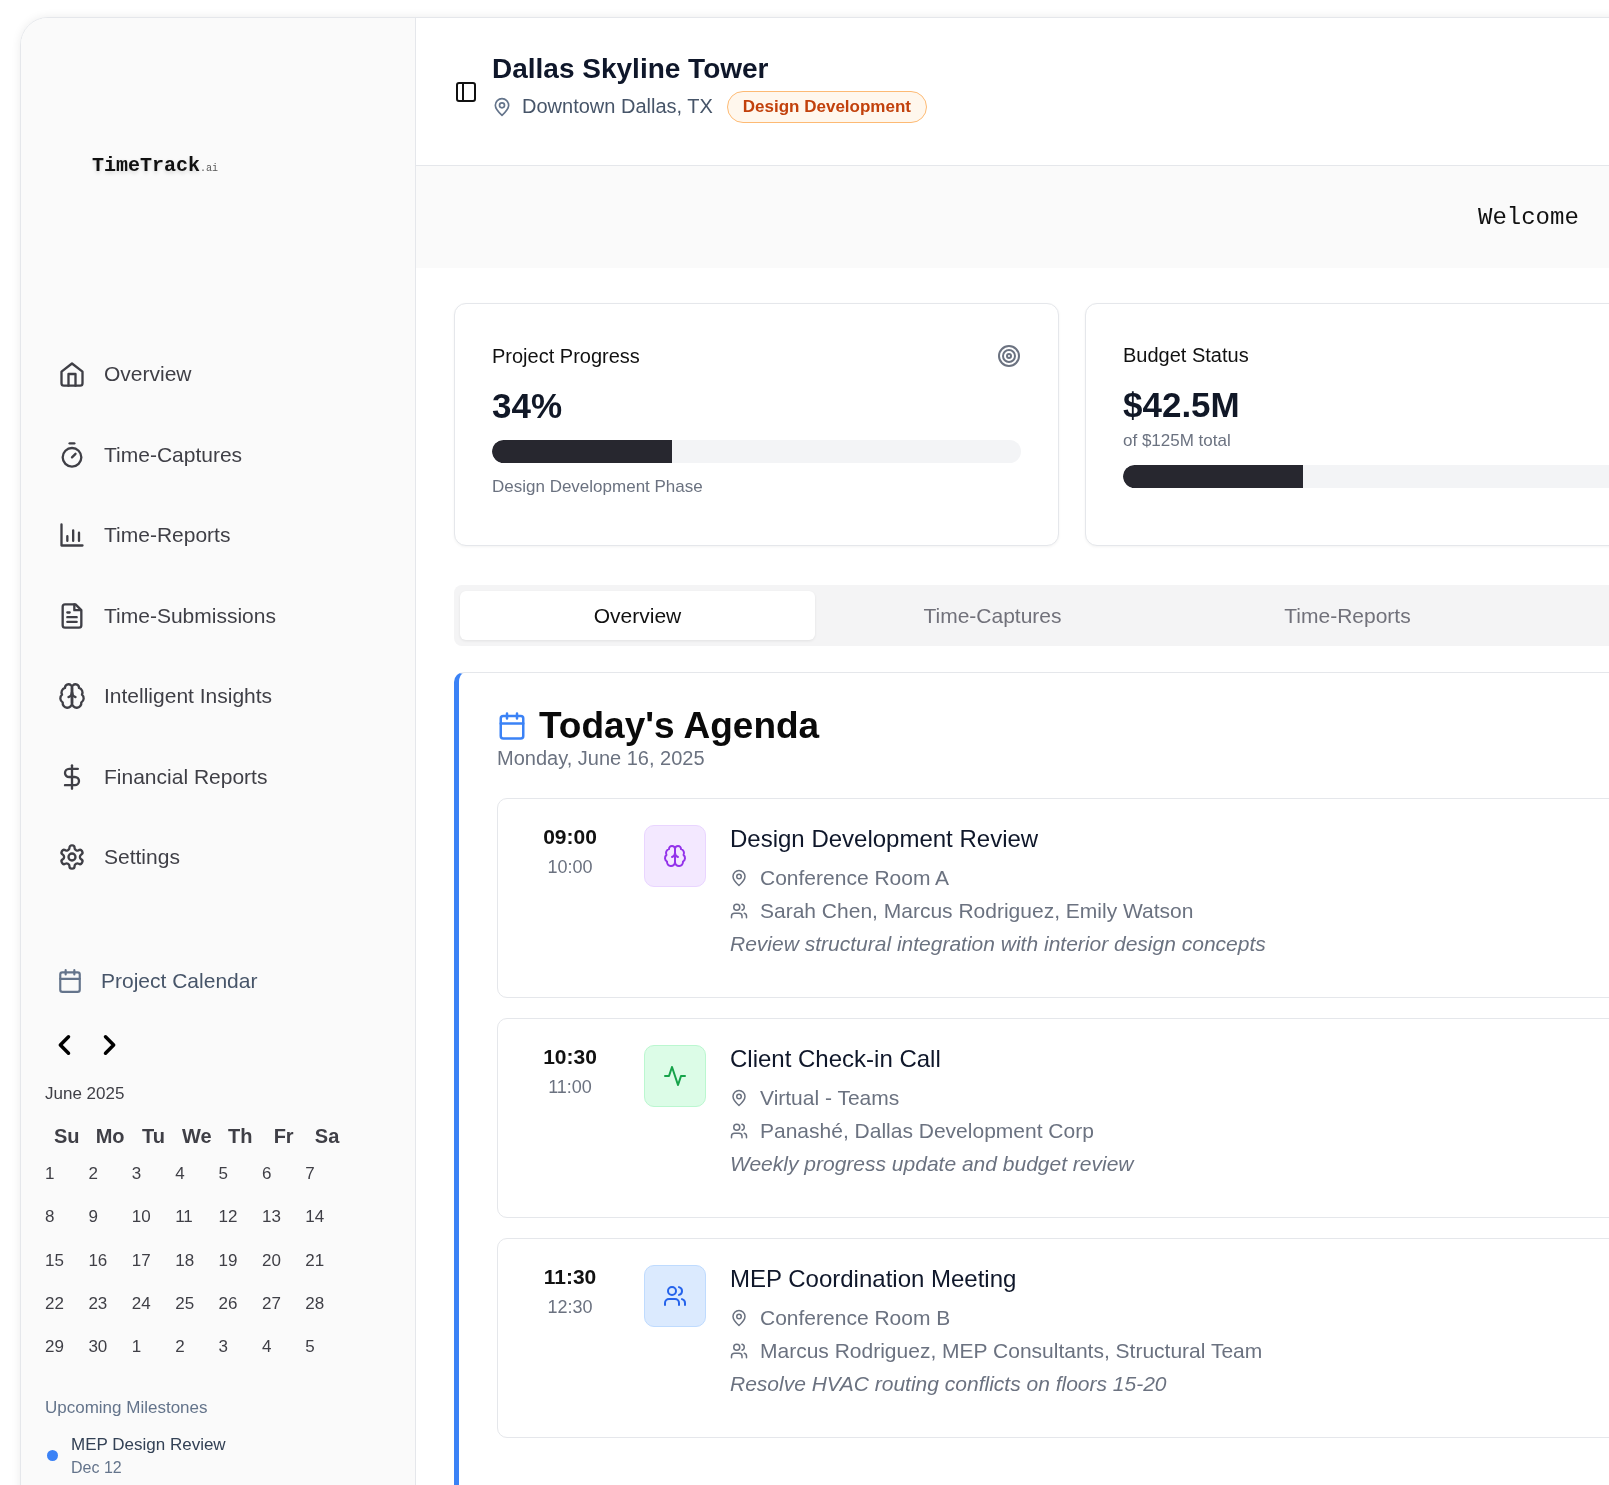  Describe the element at coordinates (98, 1304) in the screenshot. I see `calendar-day: 23` at that location.